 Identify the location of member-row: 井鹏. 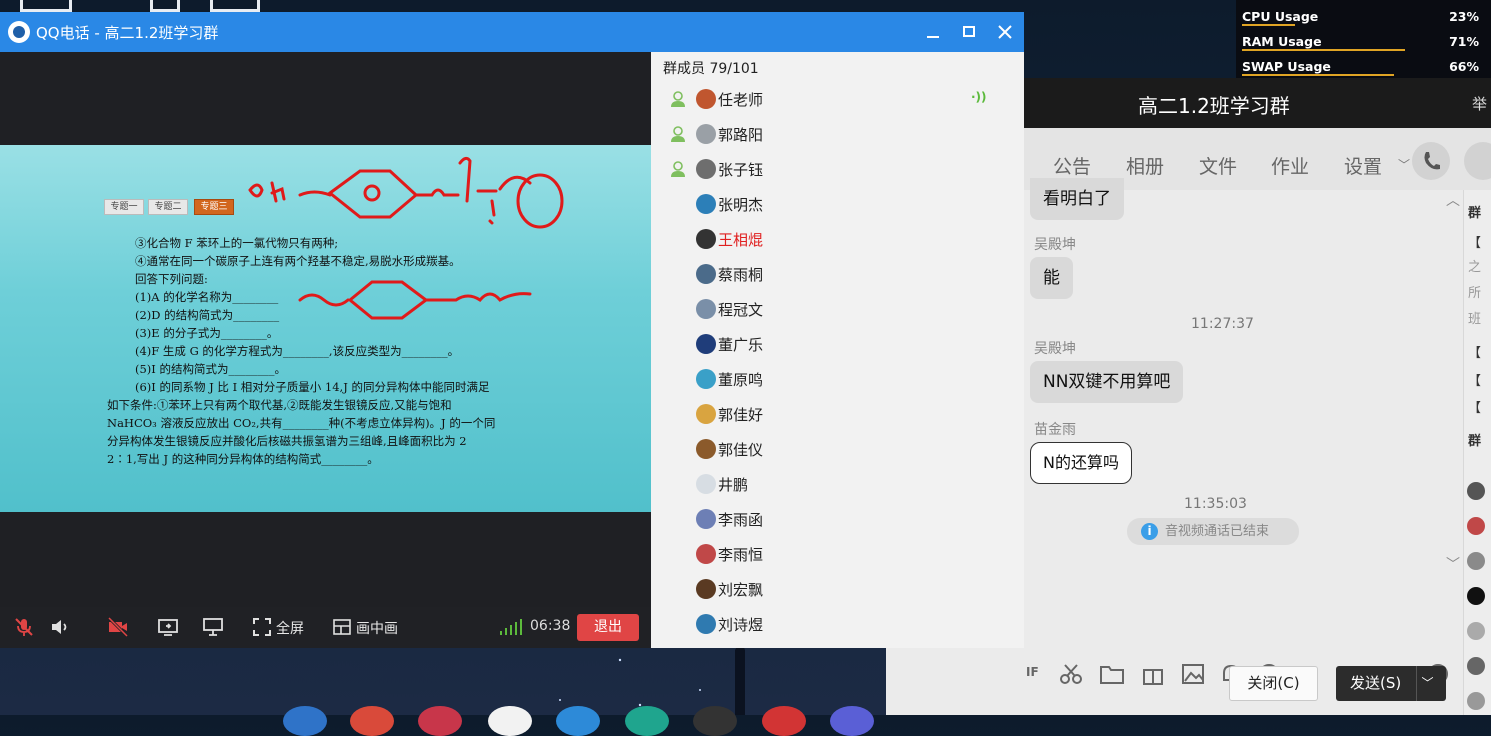
(837, 484).